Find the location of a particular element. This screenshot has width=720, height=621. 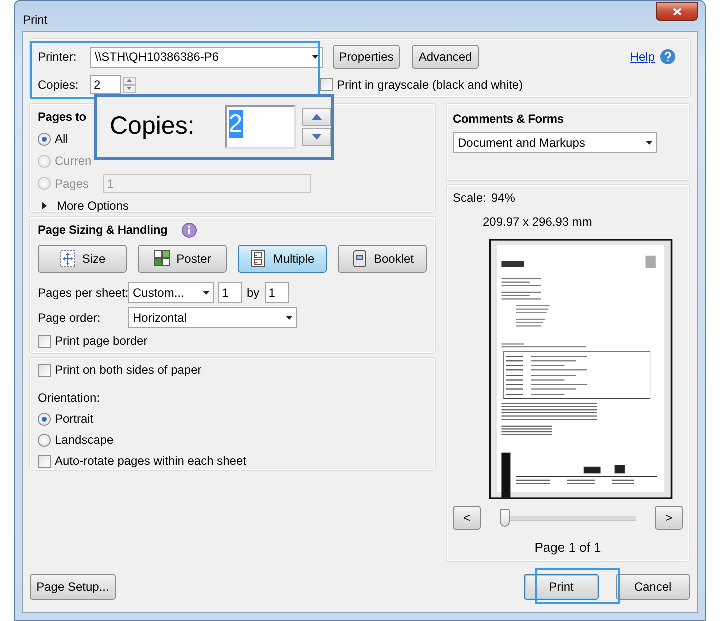

properties-button: Properties is located at coordinates (366, 57).